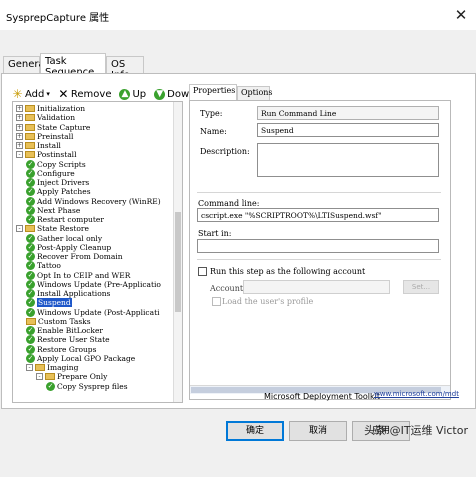  Describe the element at coordinates (228, 288) in the screenshot. I see `account-label: Account:` at that location.